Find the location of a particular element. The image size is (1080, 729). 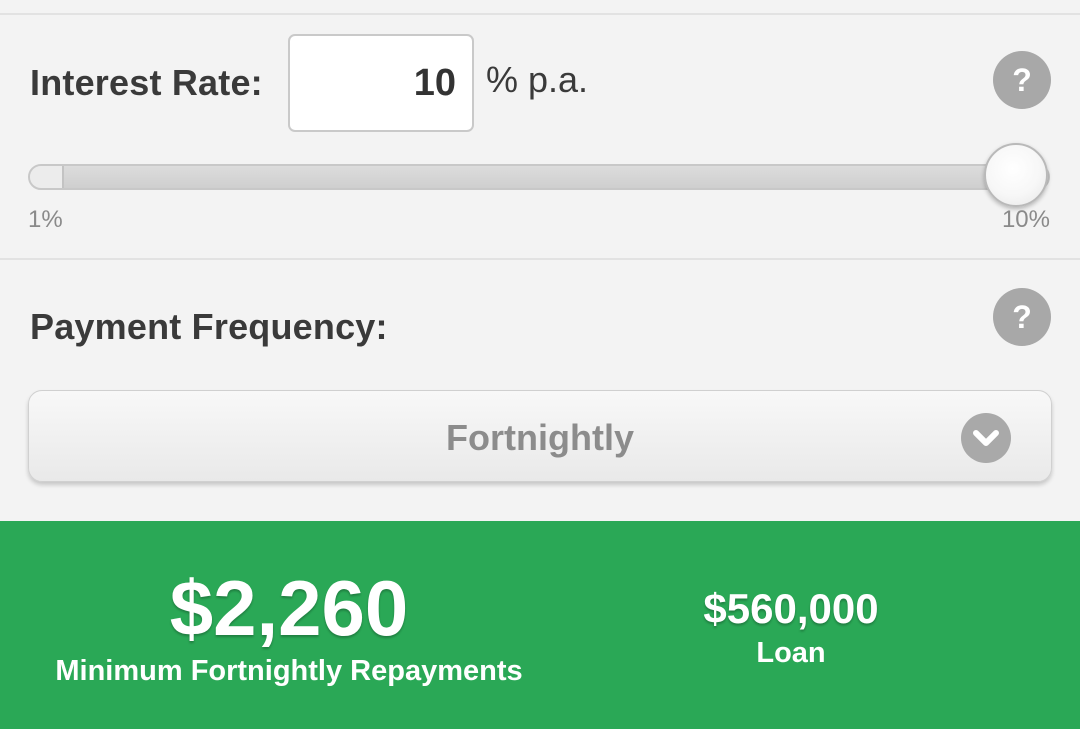

payment-frequency-label: Payment Frequency: is located at coordinates (209, 326).